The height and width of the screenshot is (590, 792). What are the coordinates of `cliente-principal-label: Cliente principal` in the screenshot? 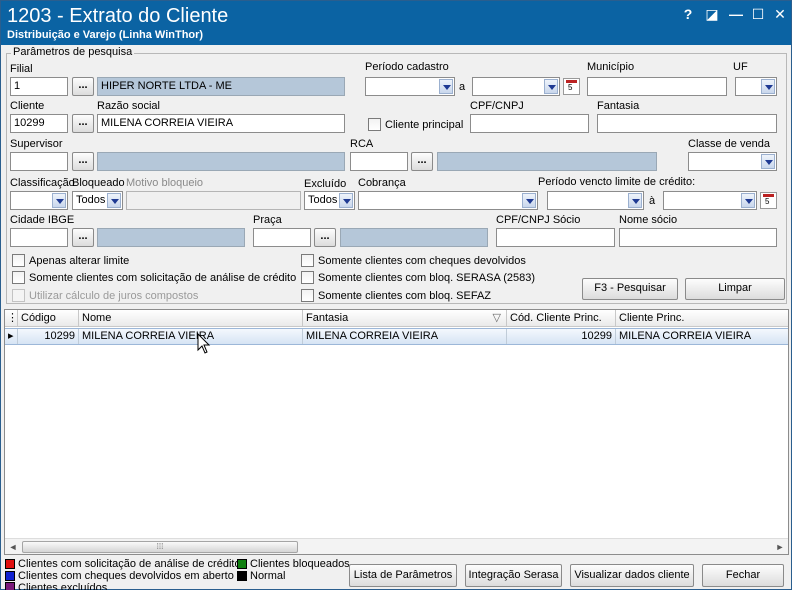 It's located at (424, 124).